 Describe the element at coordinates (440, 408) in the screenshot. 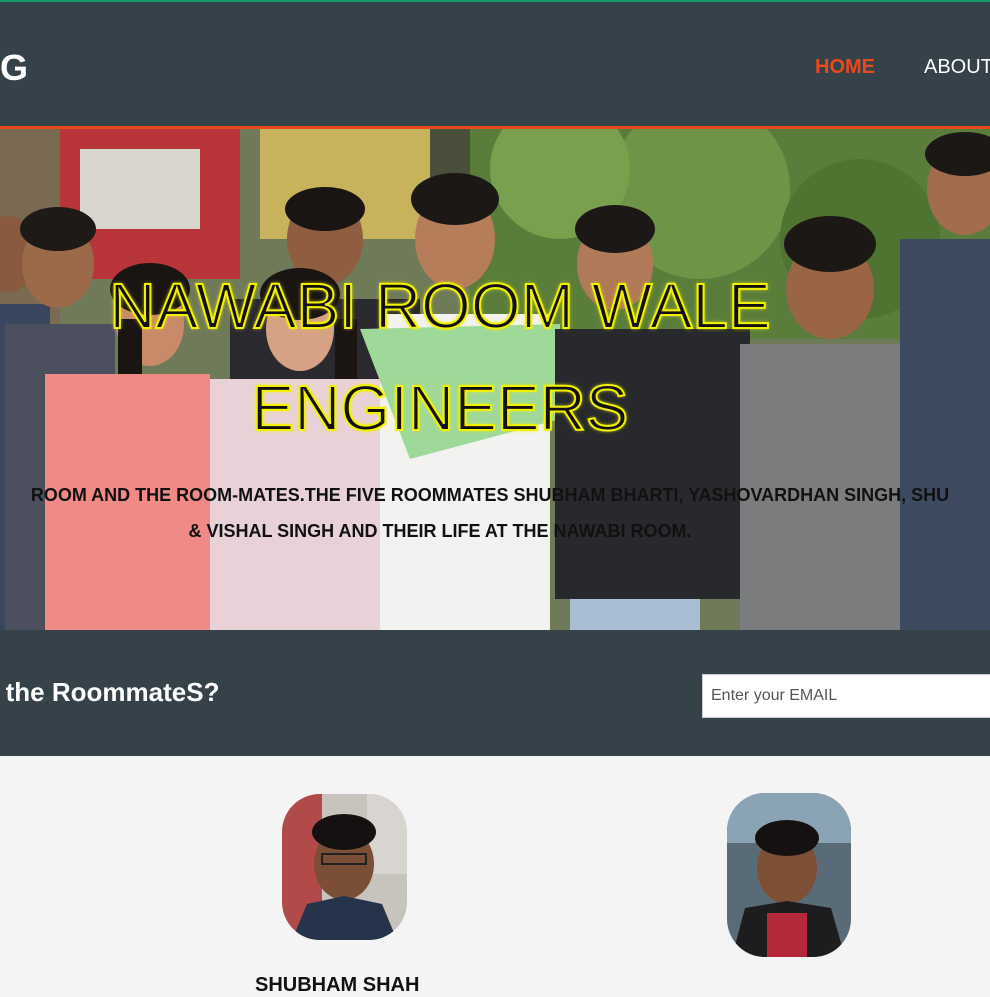

I see `hero-title-line-2: ENGINEERS` at that location.